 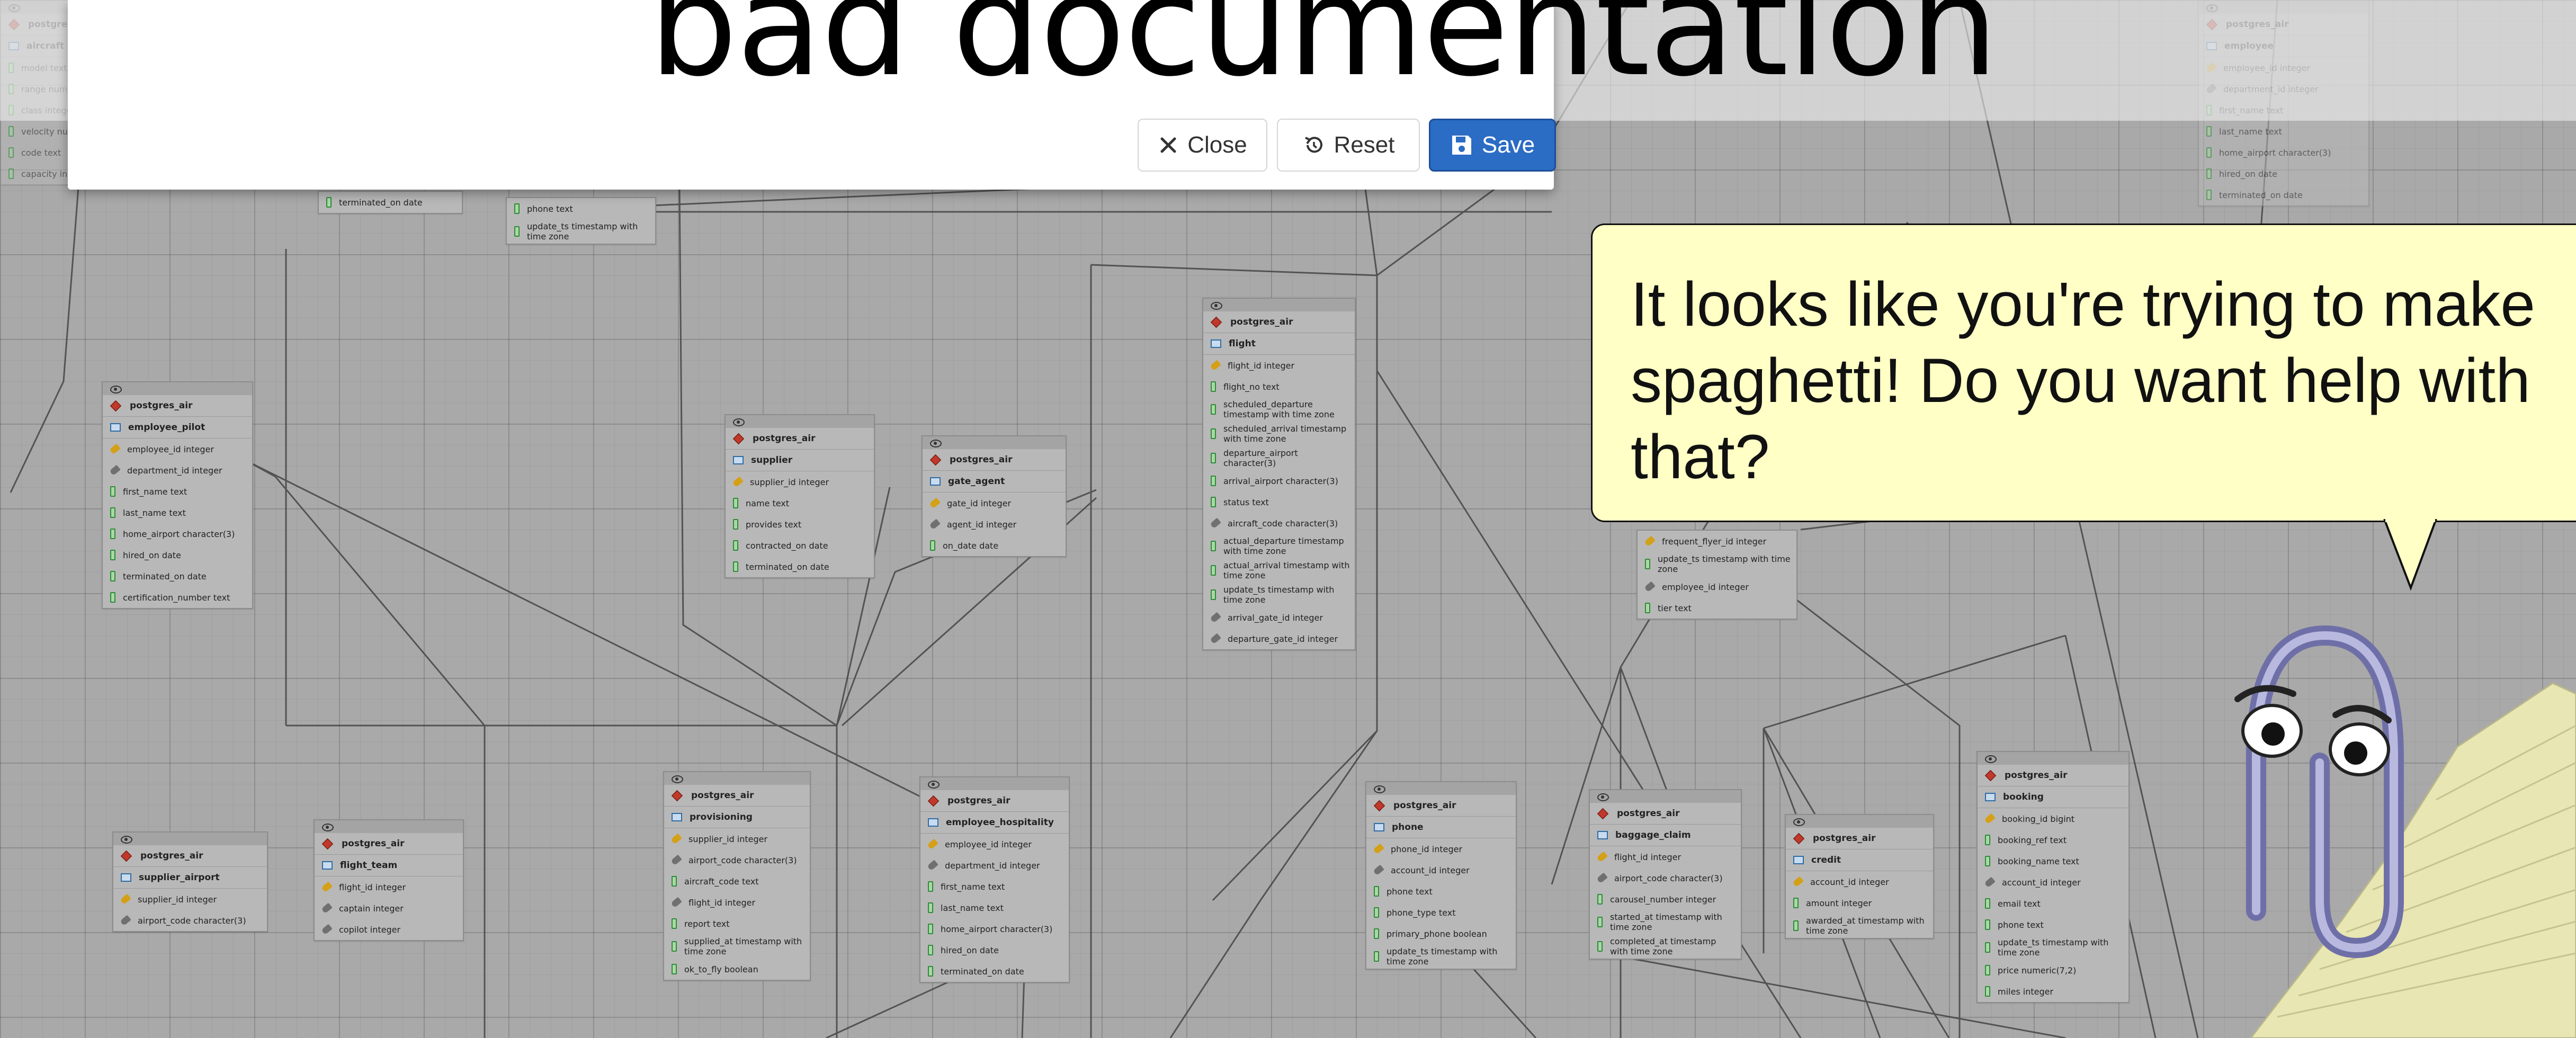 I want to click on table-column-row: completed_at timestamp with time zone, so click(x=1665, y=946).